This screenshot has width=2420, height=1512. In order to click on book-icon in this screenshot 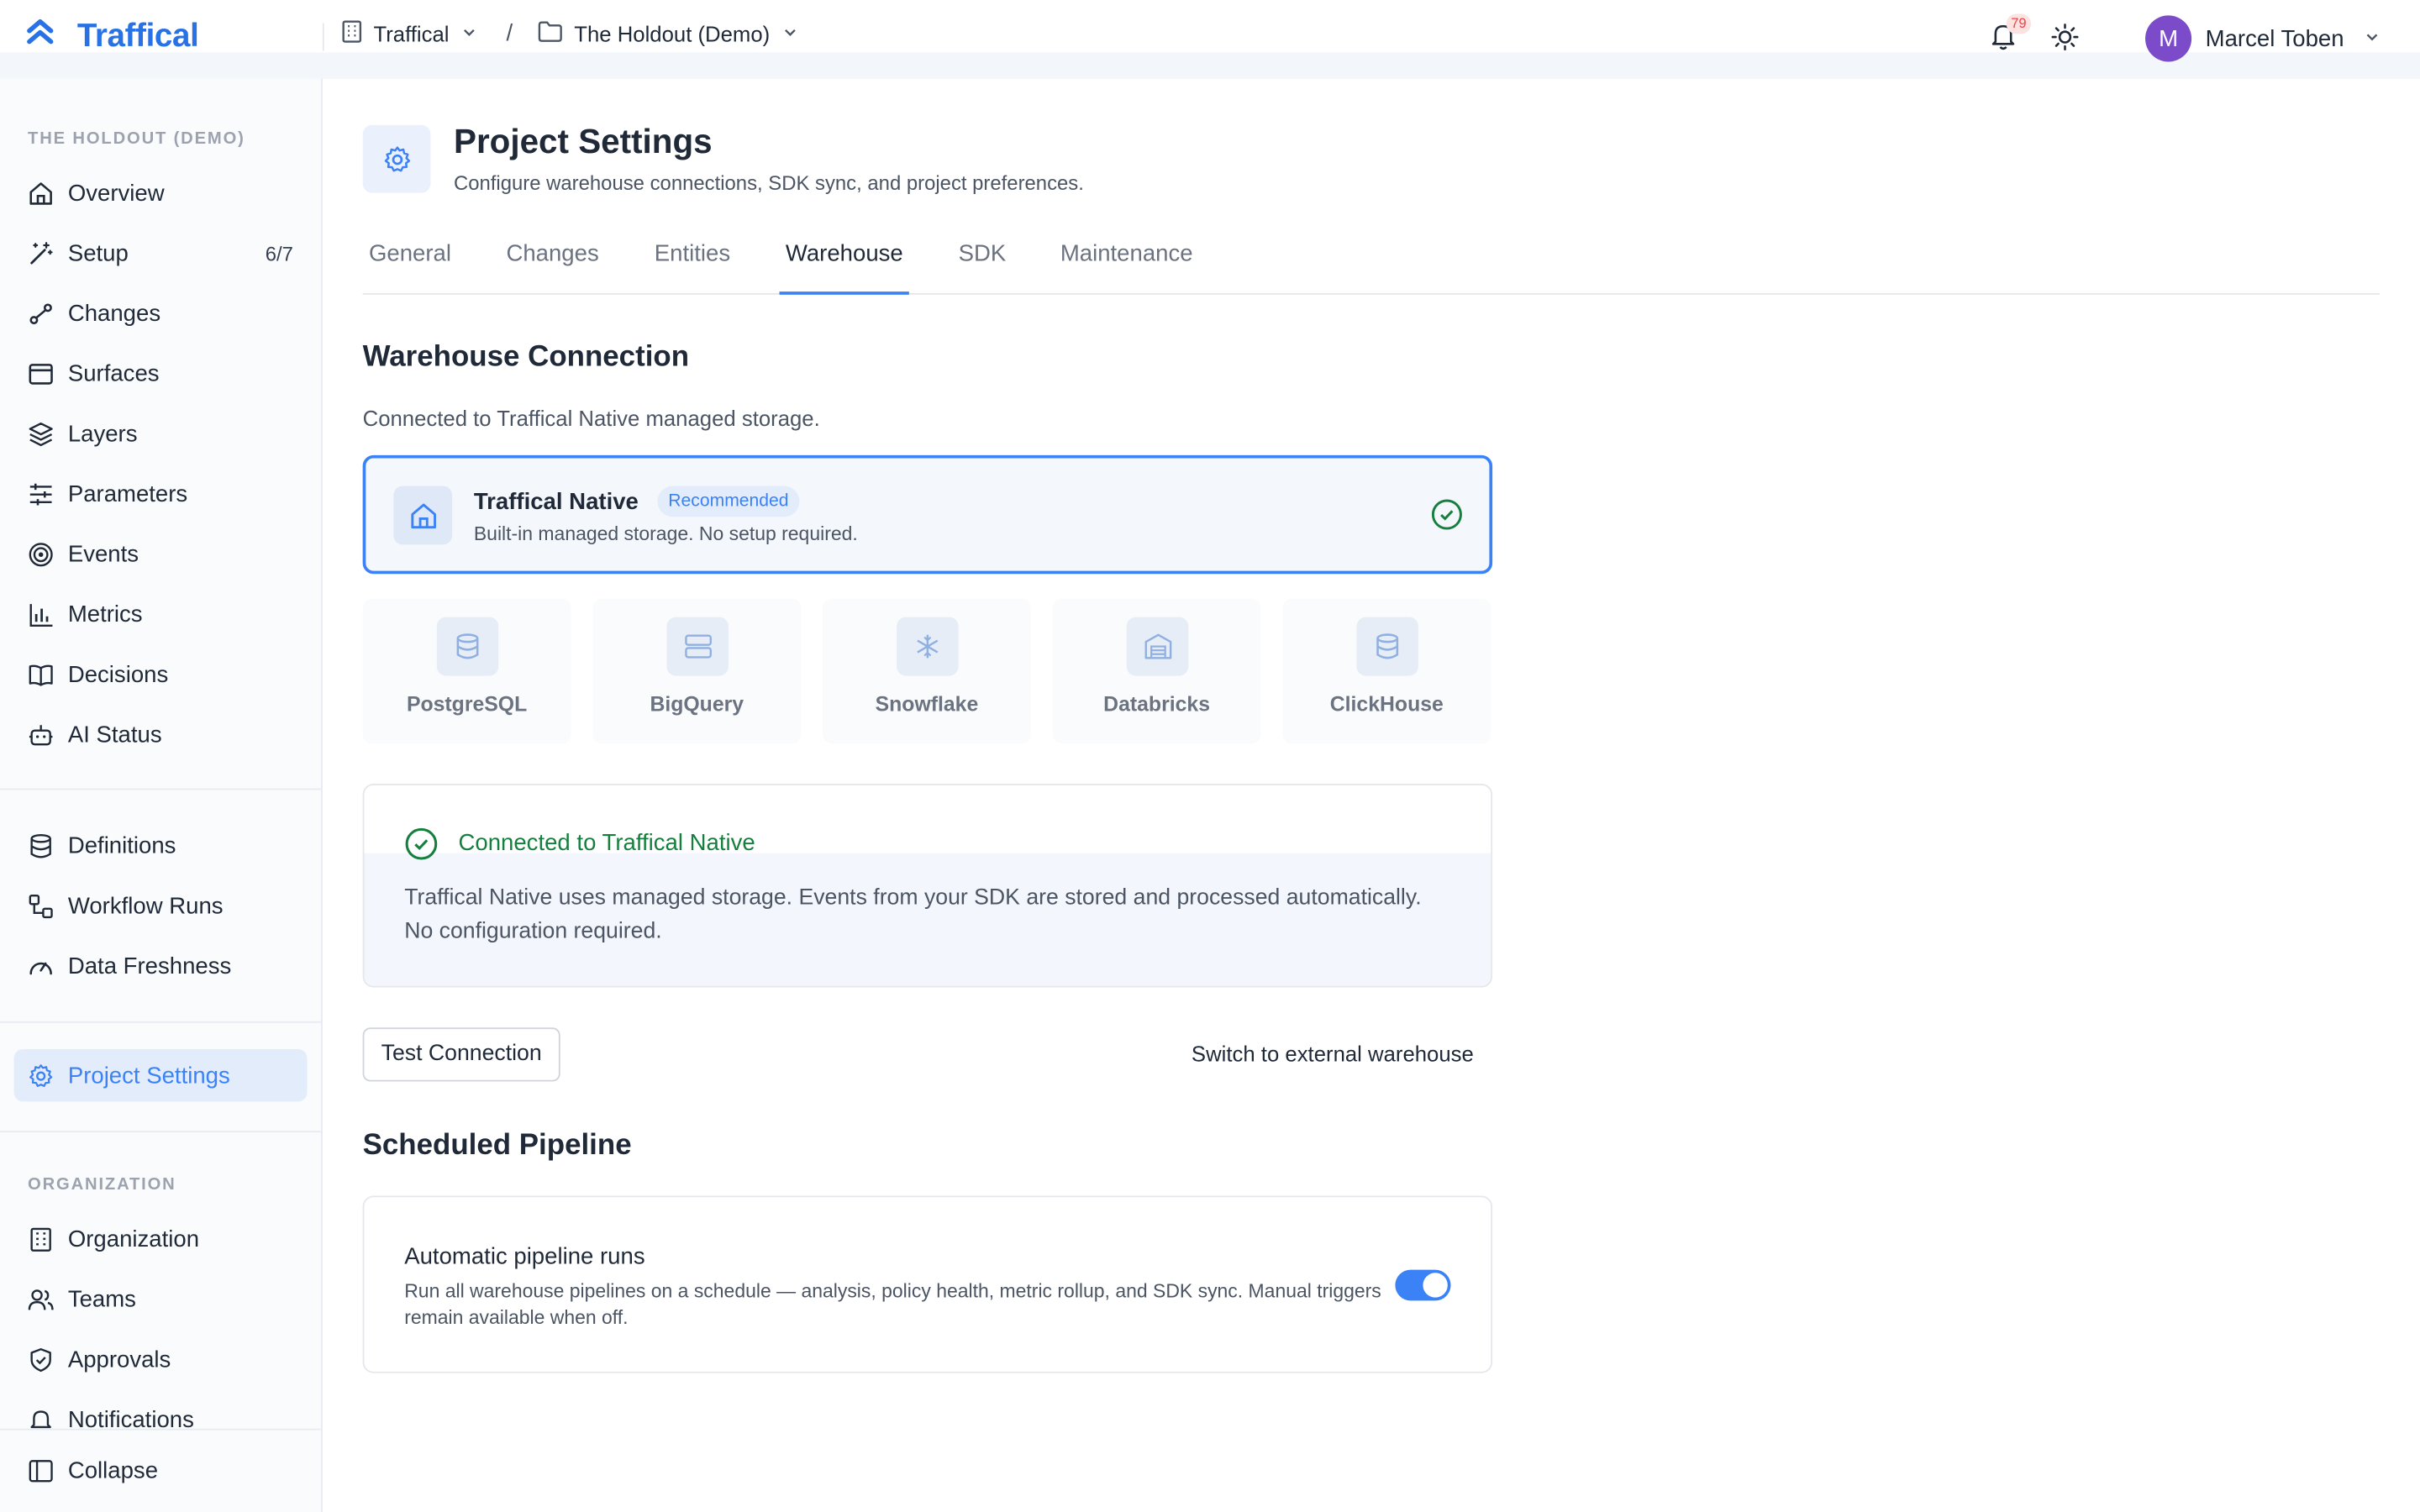, I will do `click(41, 674)`.